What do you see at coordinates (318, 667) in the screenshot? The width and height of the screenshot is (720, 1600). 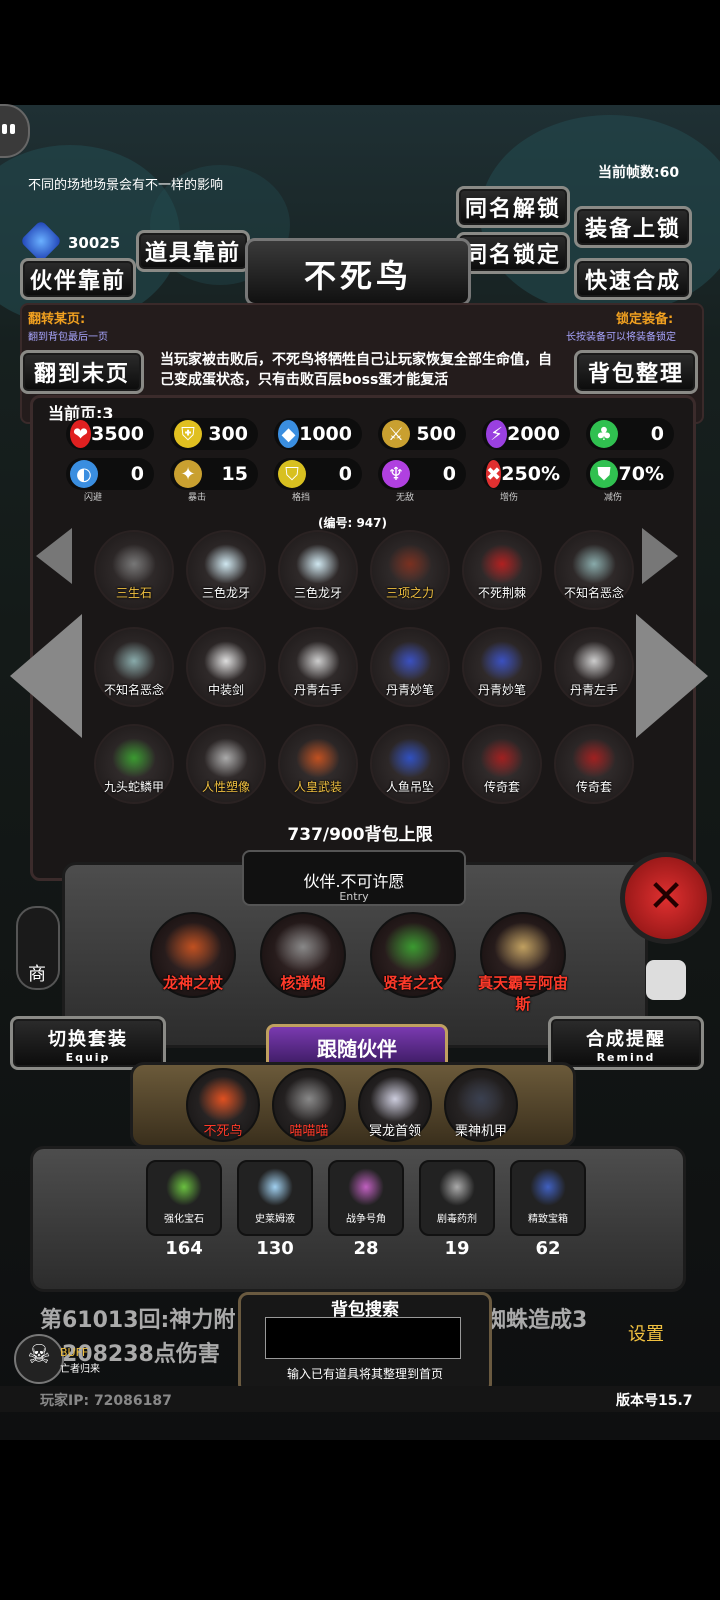 I see `bag-item-slot: 丹青右手` at bounding box center [318, 667].